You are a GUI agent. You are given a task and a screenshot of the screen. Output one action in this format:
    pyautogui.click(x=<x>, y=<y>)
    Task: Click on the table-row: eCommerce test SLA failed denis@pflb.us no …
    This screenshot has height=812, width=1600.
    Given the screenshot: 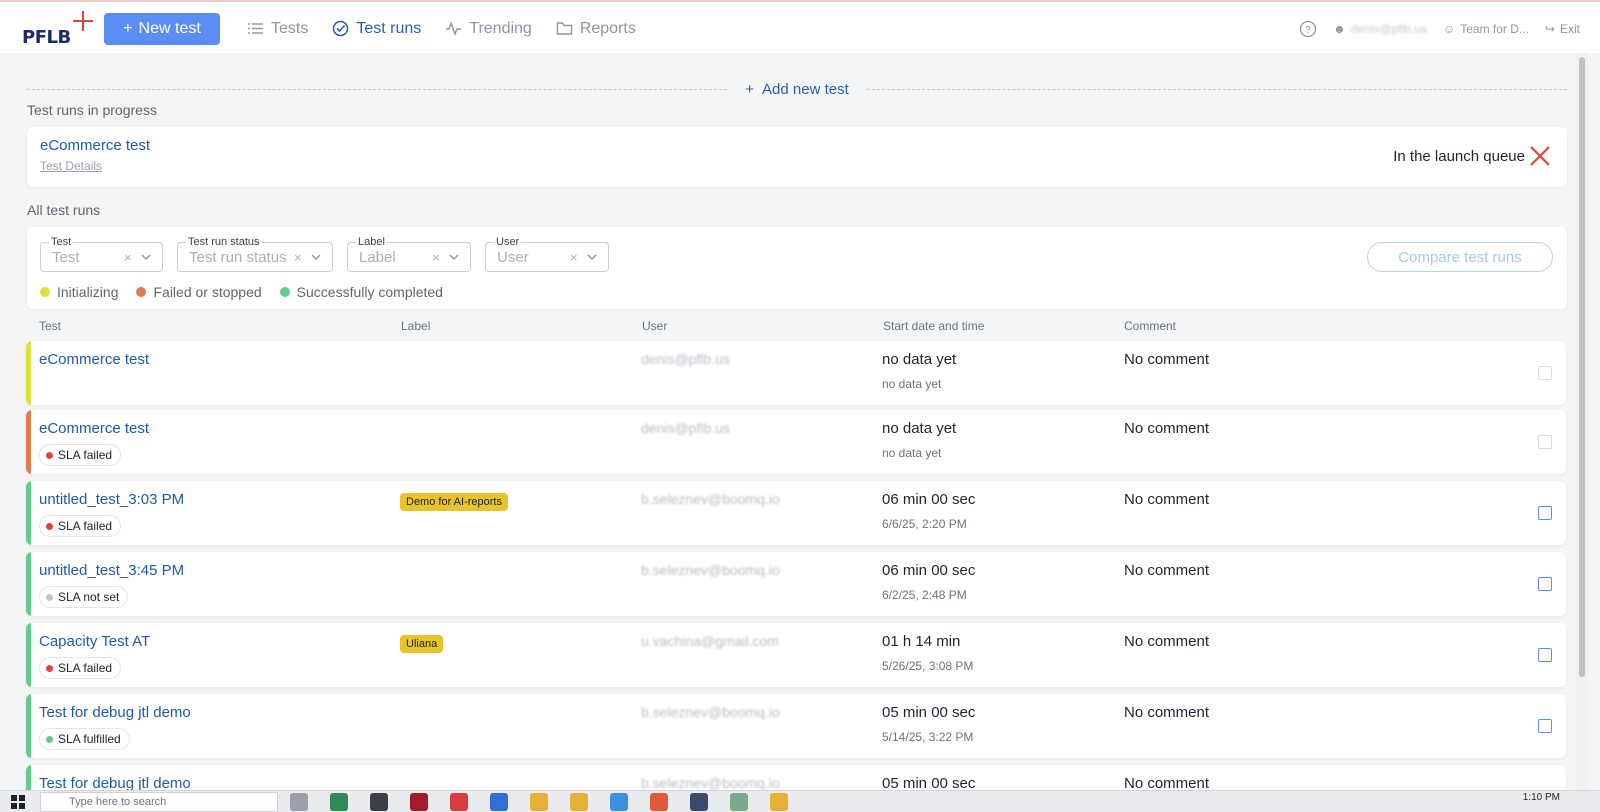 What is the action you would take?
    pyautogui.click(x=796, y=442)
    